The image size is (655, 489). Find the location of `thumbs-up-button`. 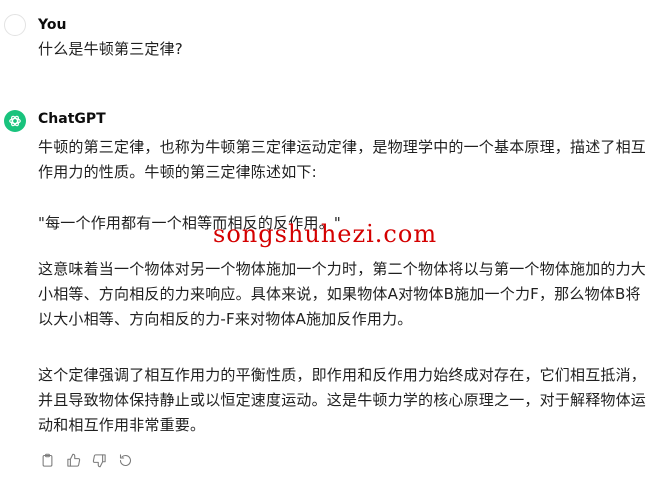

thumbs-up-button is located at coordinates (73, 460).